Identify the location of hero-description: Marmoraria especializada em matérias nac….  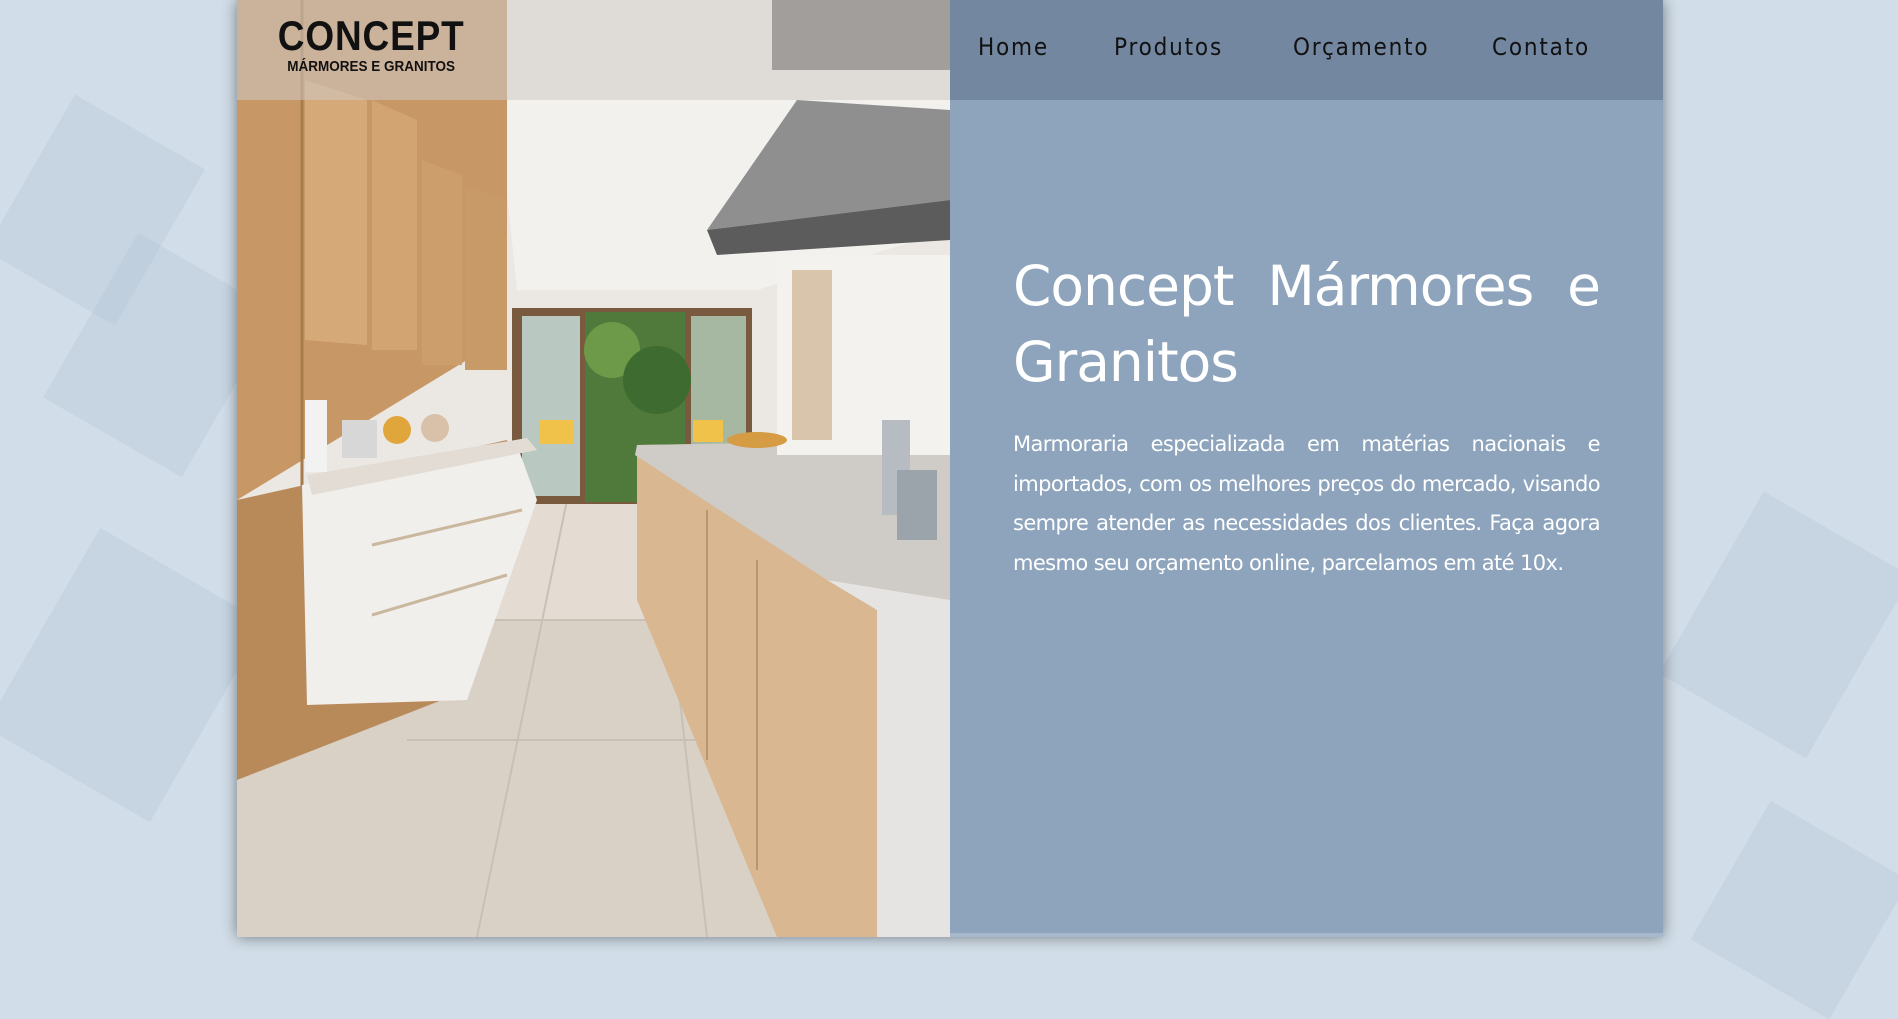
(1307, 503).